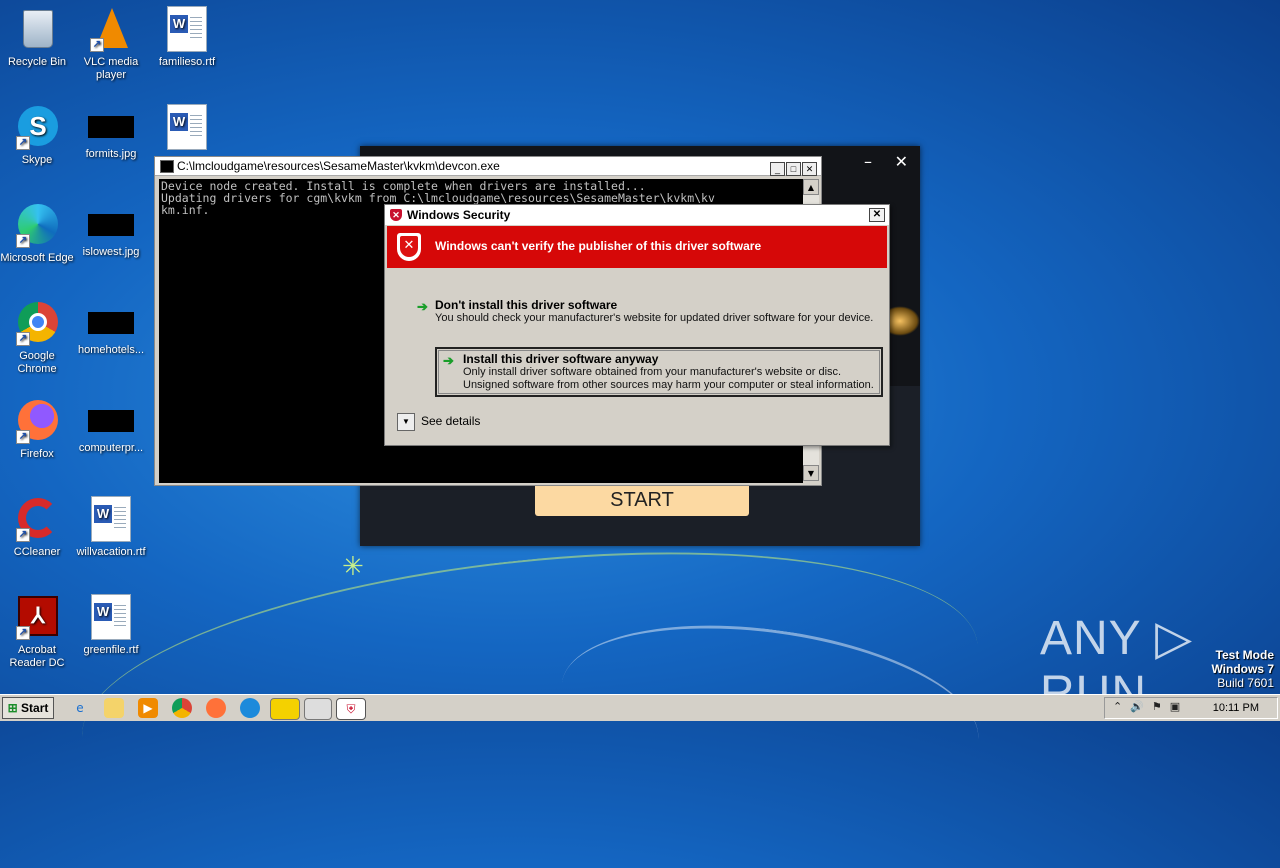 The image size is (1280, 868). I want to click on minimize-button: _, so click(777, 169).